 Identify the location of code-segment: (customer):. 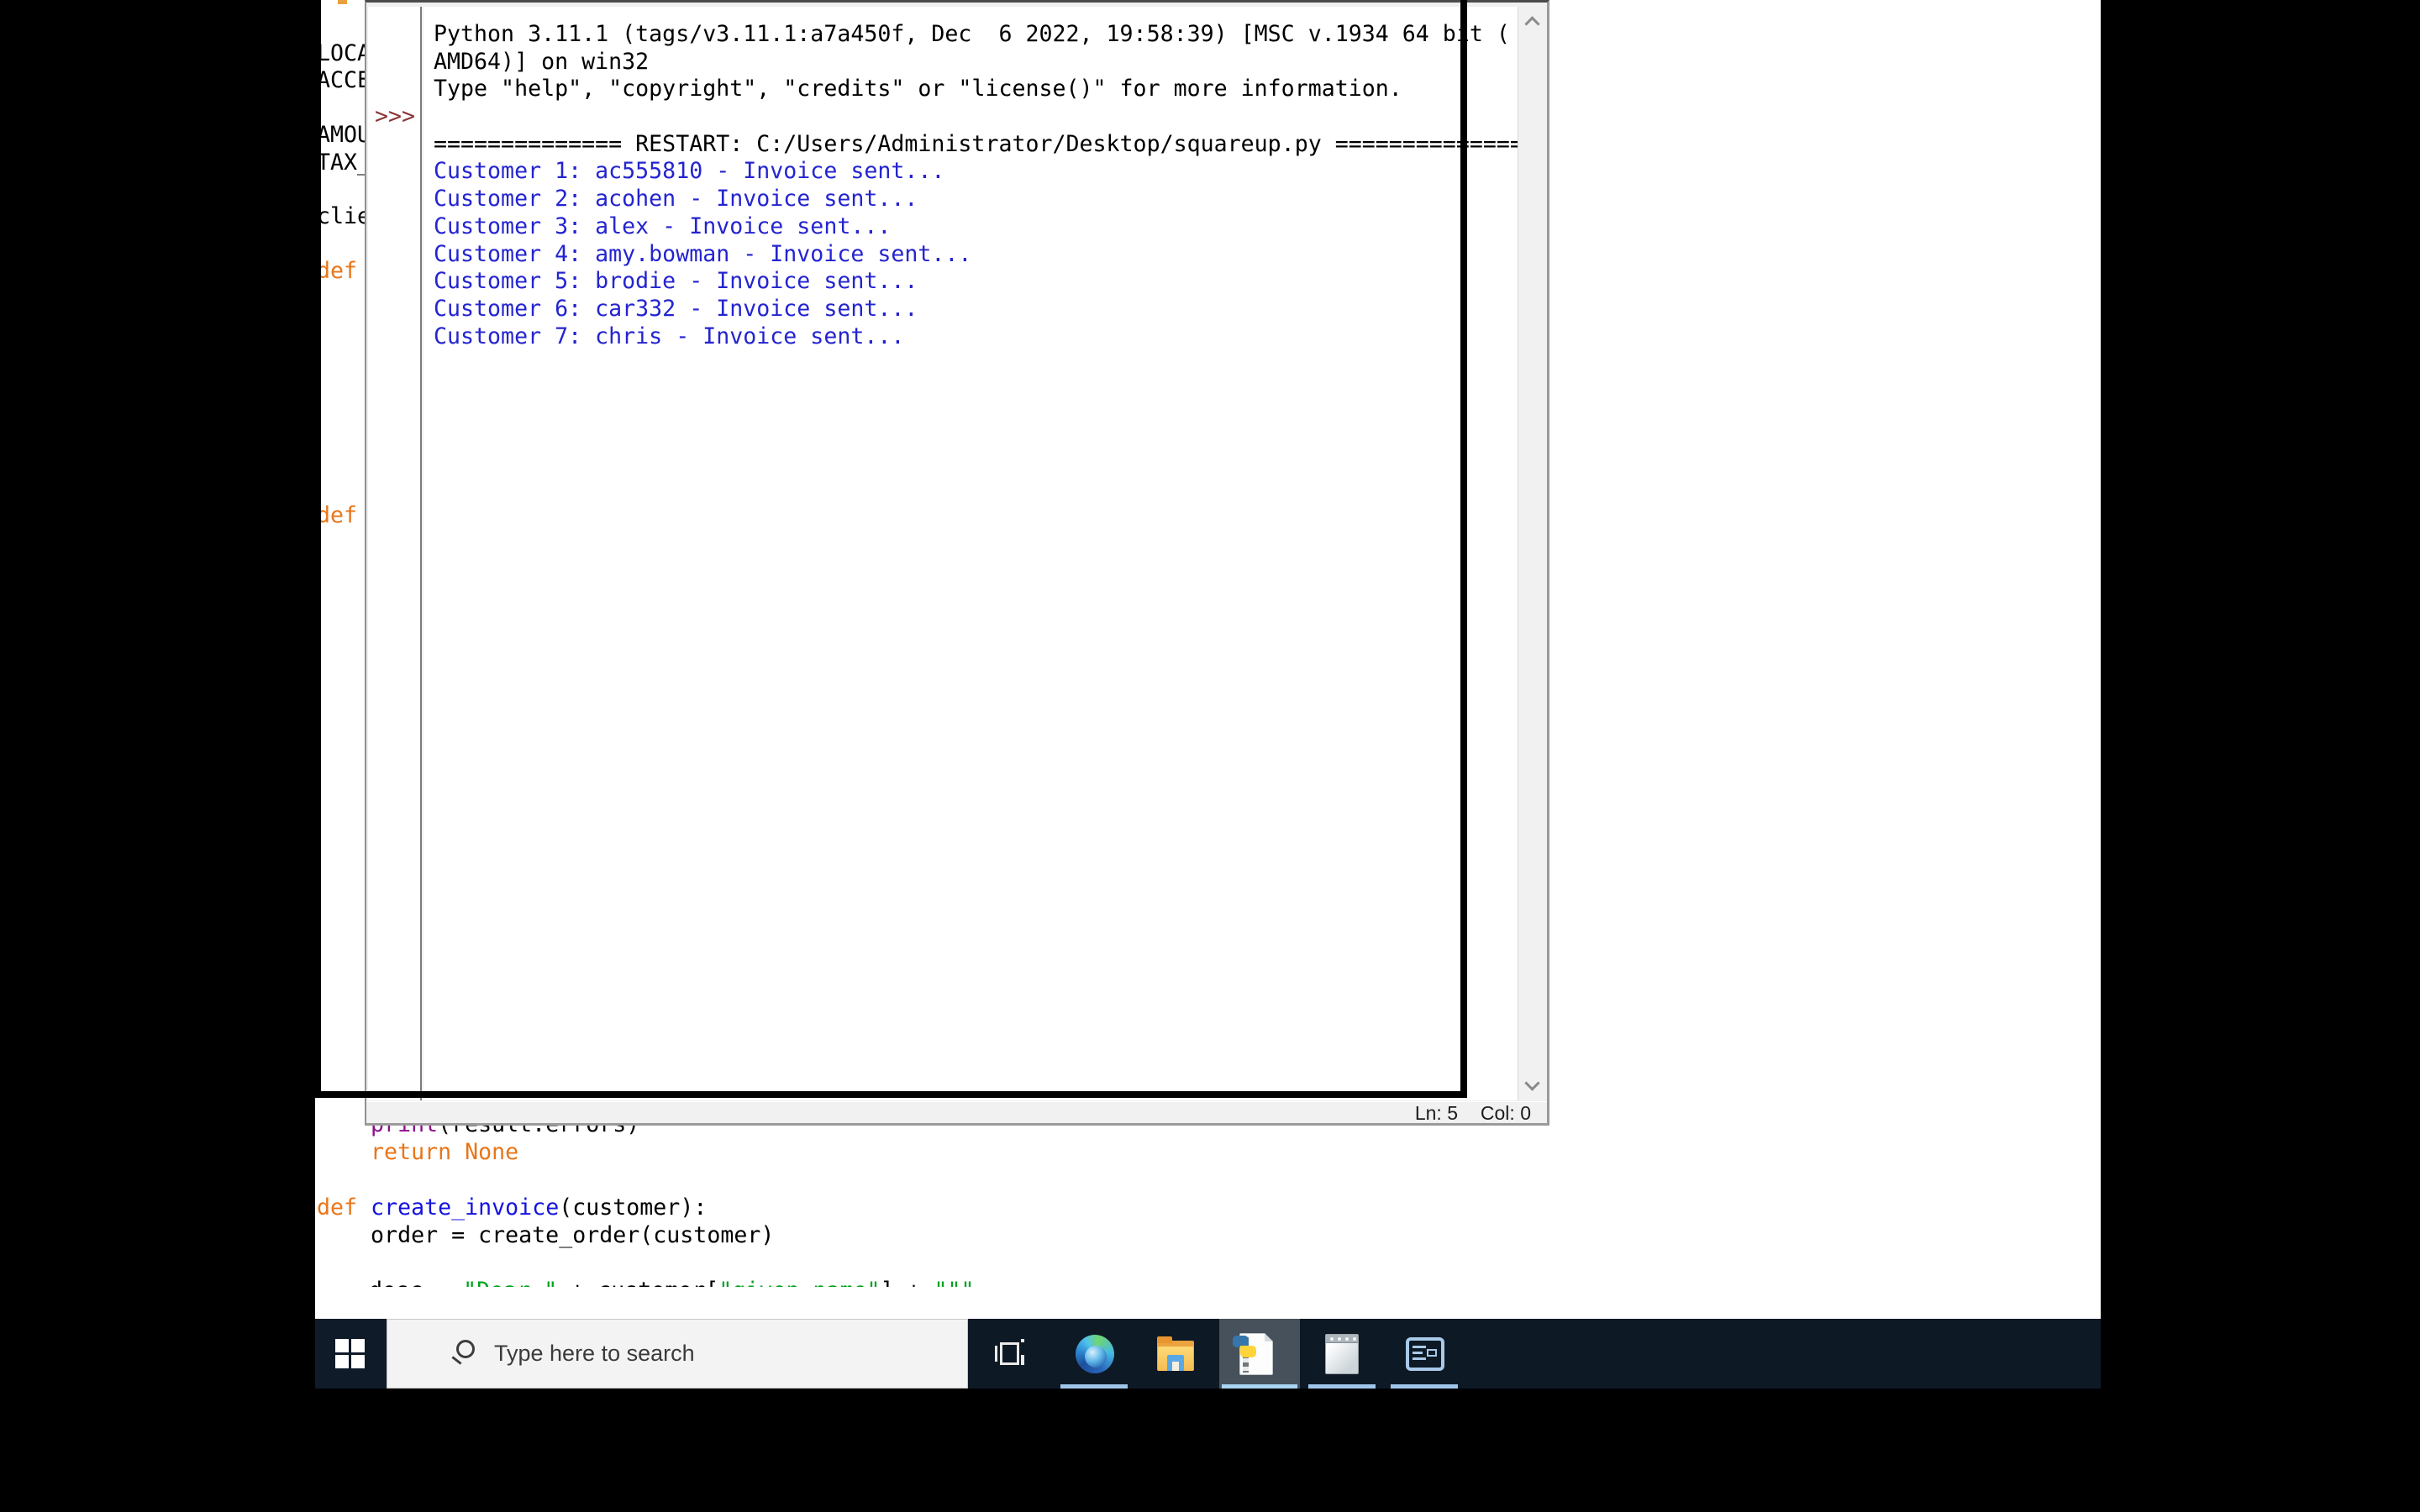
(633, 1207).